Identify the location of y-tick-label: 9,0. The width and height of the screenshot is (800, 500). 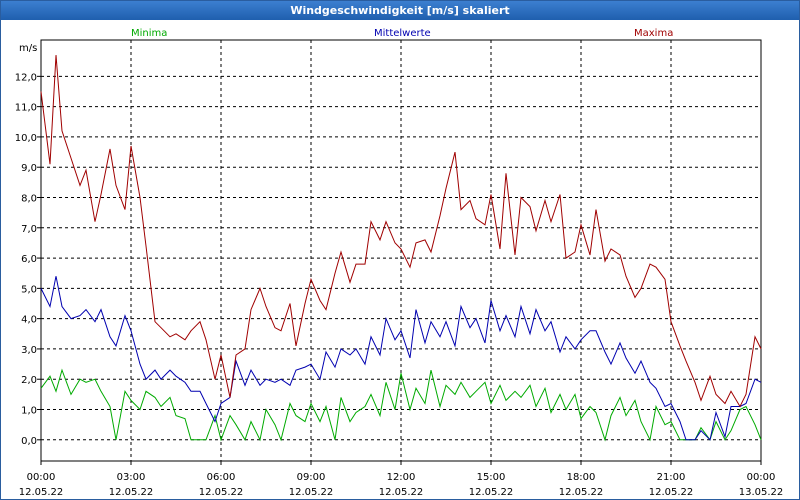
(29, 168).